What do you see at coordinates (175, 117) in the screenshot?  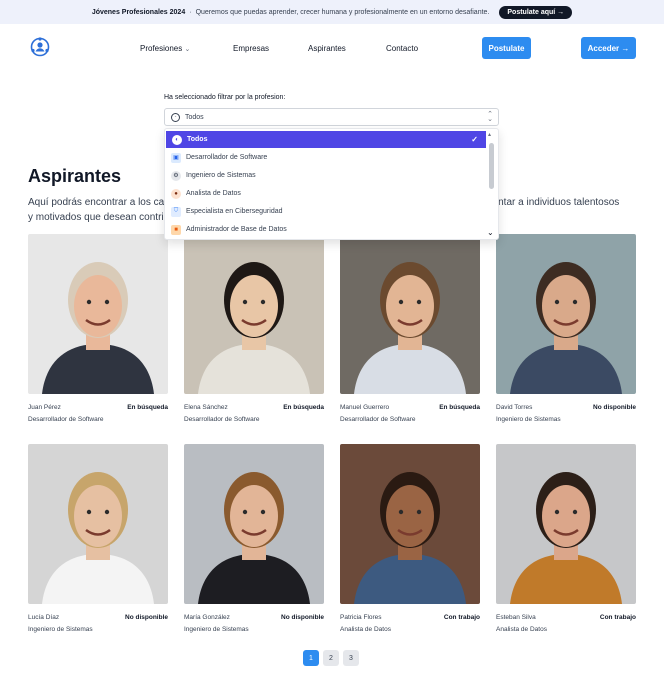 I see `globe-icon: ◦` at bounding box center [175, 117].